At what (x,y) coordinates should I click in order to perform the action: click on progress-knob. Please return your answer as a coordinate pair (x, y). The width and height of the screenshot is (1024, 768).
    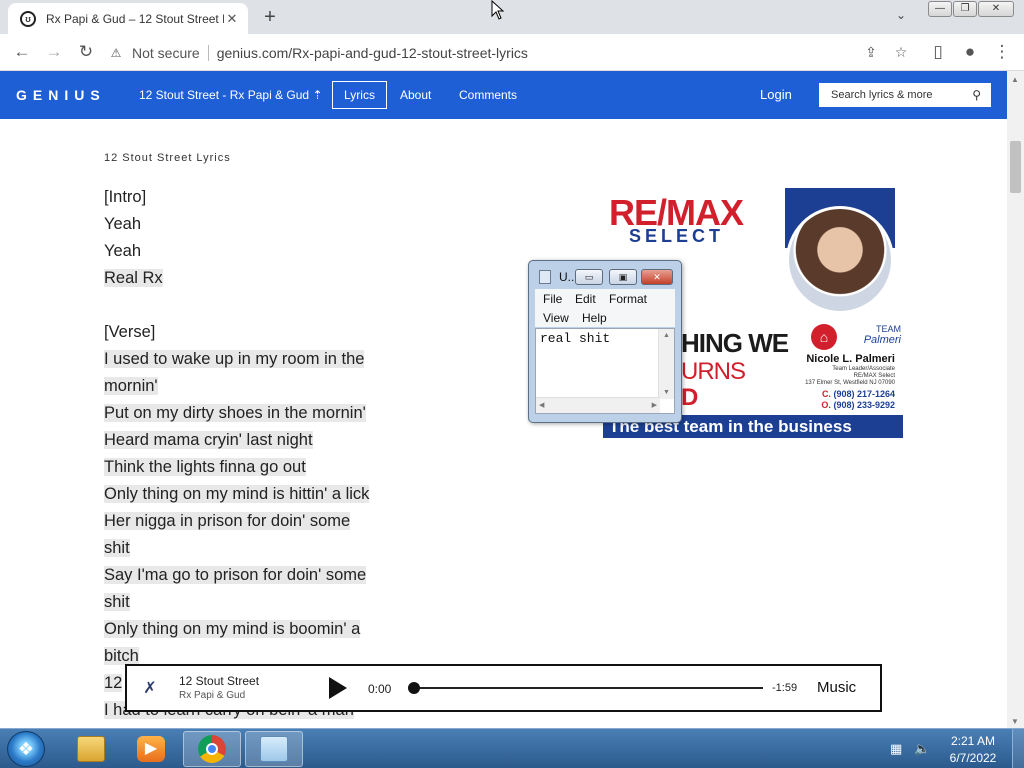
    Looking at the image, I should click on (414, 688).